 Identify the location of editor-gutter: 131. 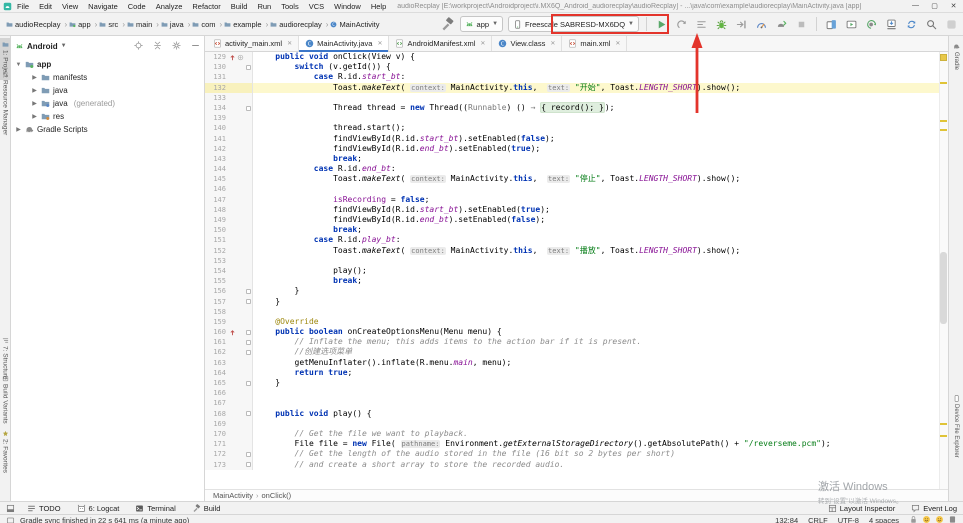
(224, 77).